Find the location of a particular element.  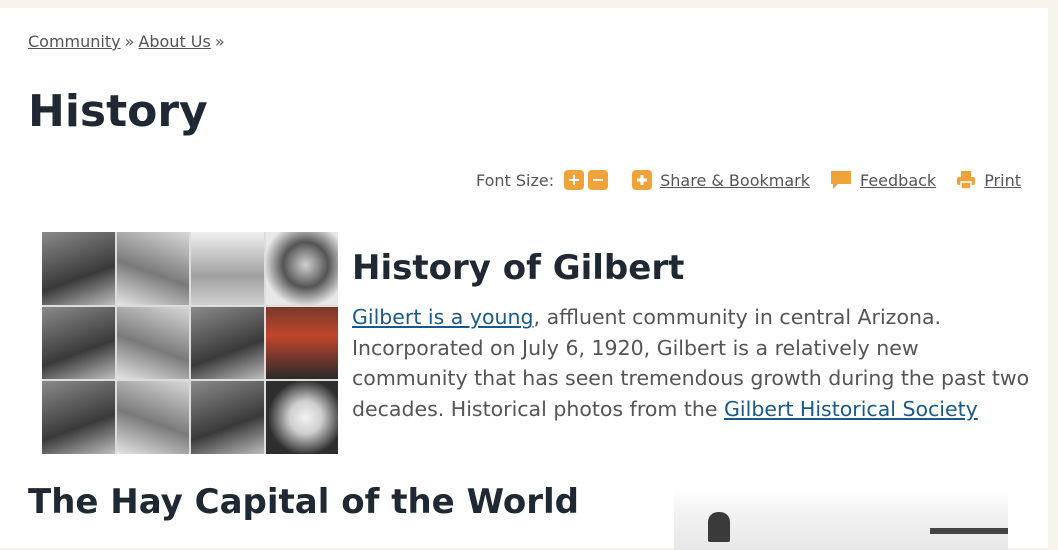

share-bookmark-link: Share & Bookmark is located at coordinates (721, 180).